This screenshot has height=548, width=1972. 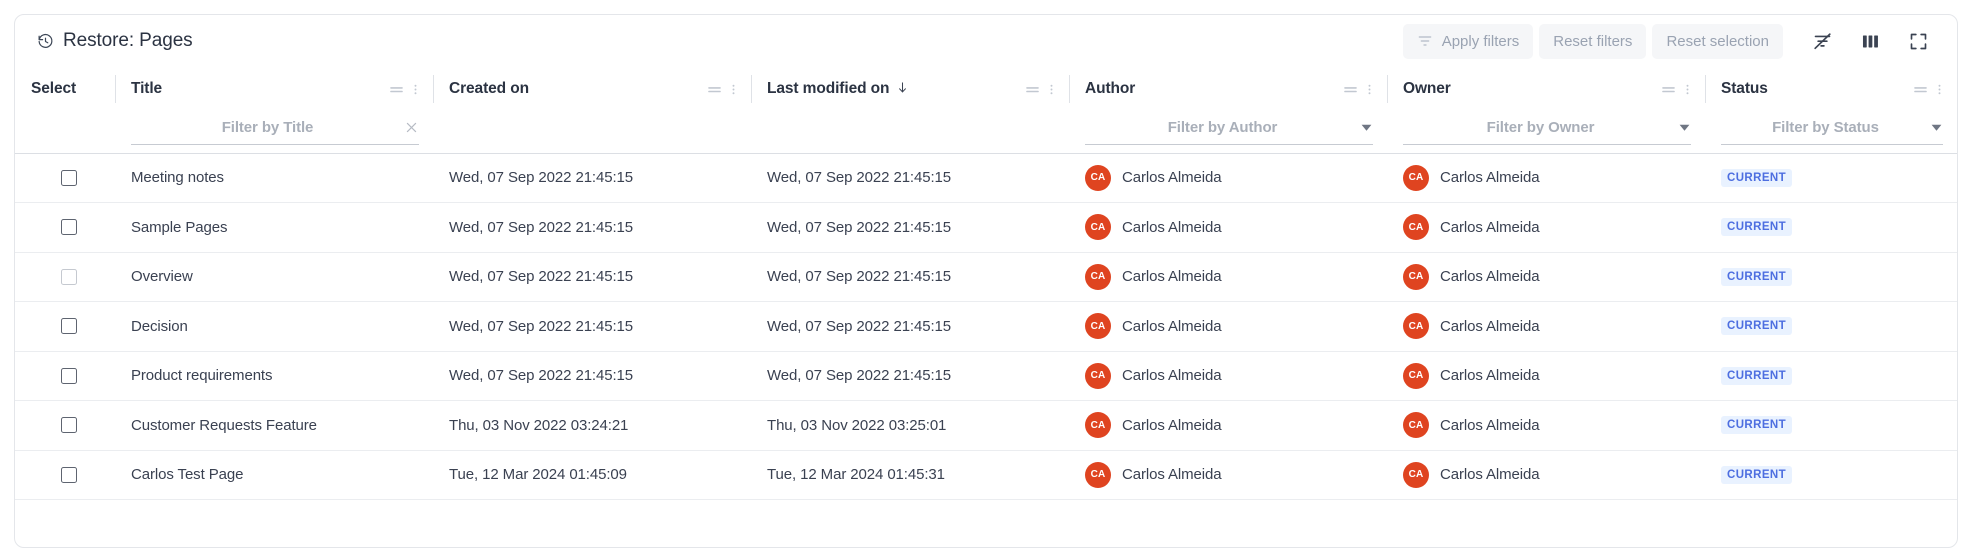 I want to click on sort-icon-created, so click(x=714, y=89).